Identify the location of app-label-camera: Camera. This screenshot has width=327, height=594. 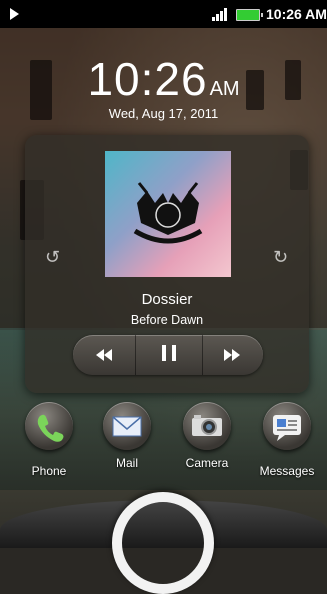
(207, 463).